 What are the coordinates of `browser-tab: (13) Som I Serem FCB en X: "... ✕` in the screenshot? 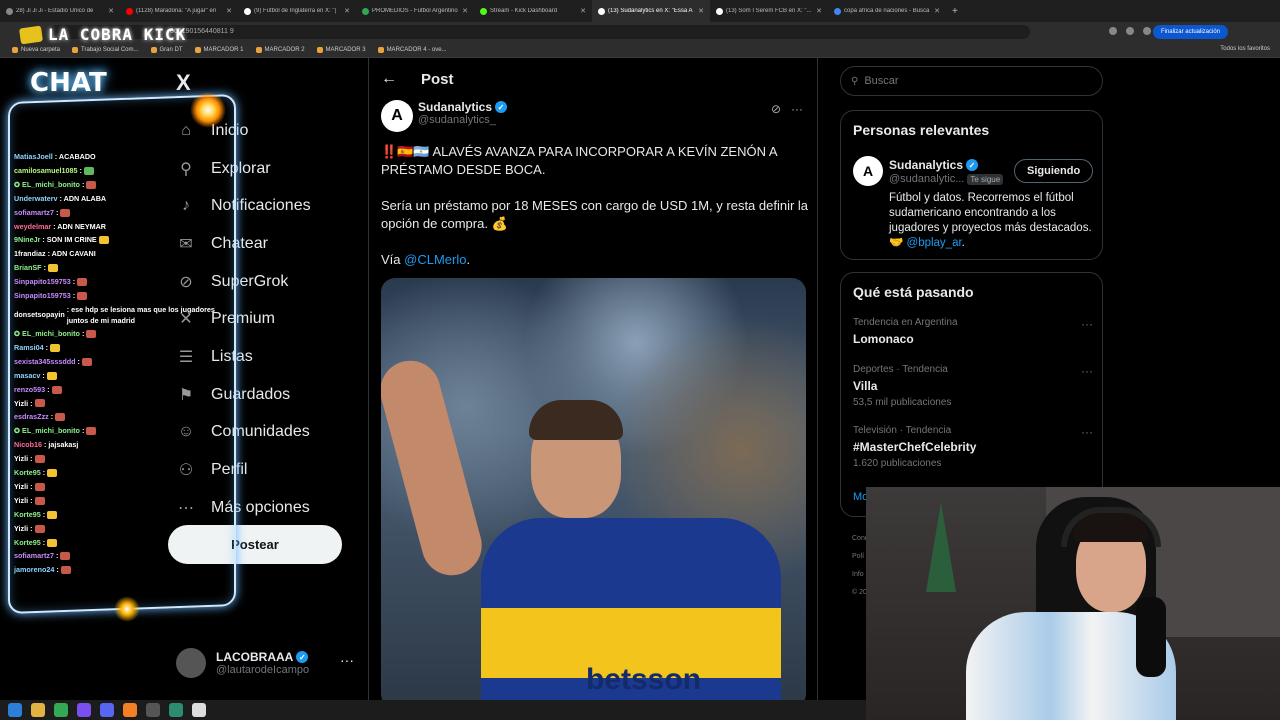 It's located at (769, 11).